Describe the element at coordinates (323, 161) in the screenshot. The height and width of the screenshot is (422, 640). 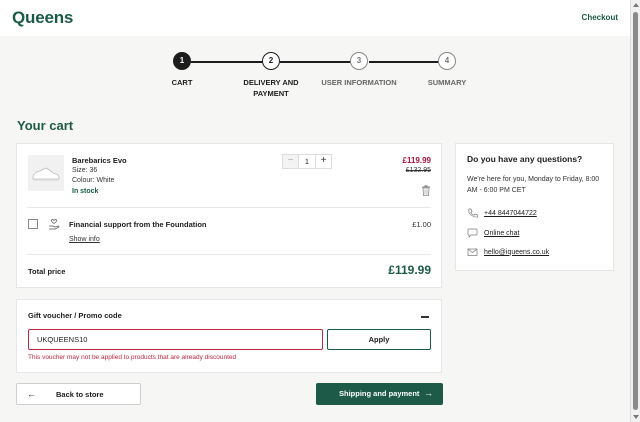
I see `increase-quantity-button: +` at that location.